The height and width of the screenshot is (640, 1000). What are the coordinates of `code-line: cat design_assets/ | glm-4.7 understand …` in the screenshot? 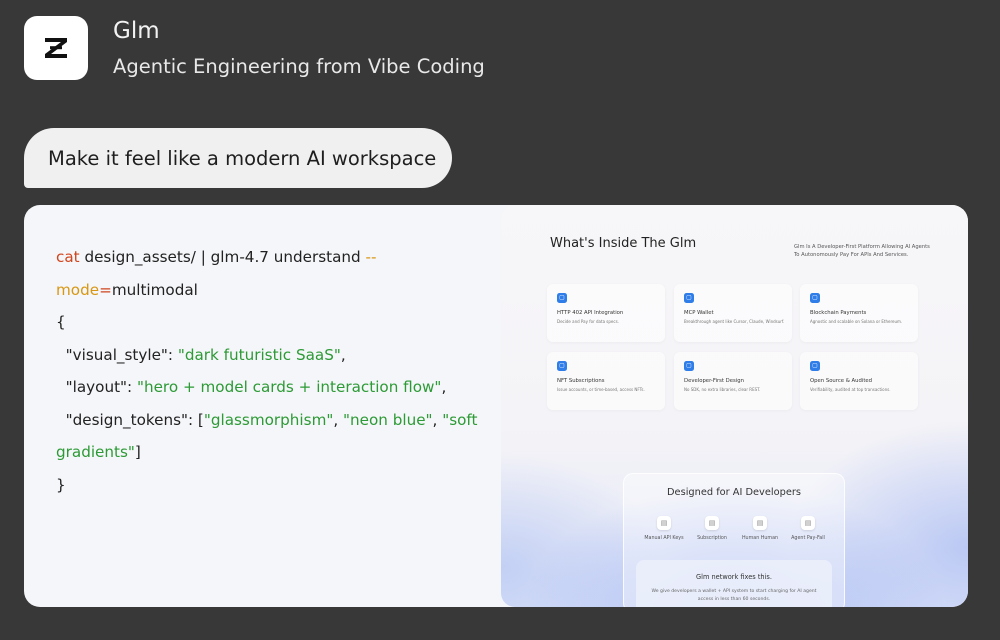 It's located at (266, 257).